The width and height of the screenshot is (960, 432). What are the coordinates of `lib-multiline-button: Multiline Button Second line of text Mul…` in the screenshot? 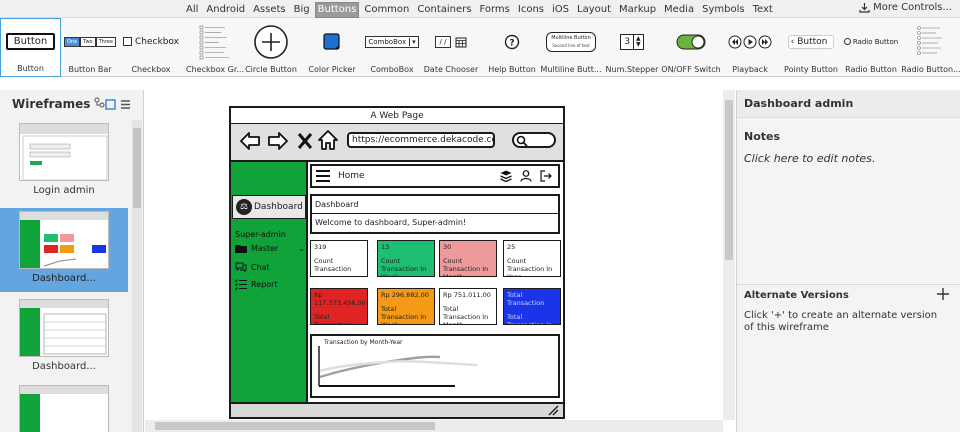 It's located at (571, 47).